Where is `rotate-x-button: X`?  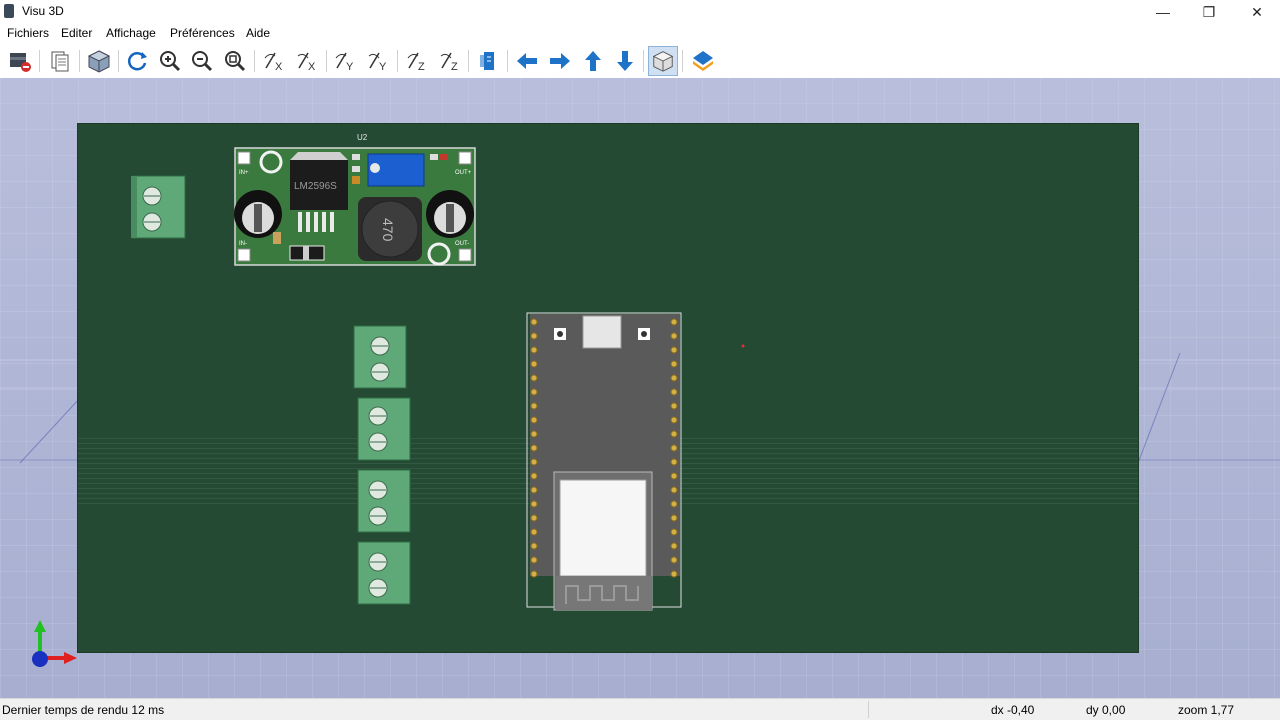
rotate-x-button: X is located at coordinates (274, 61).